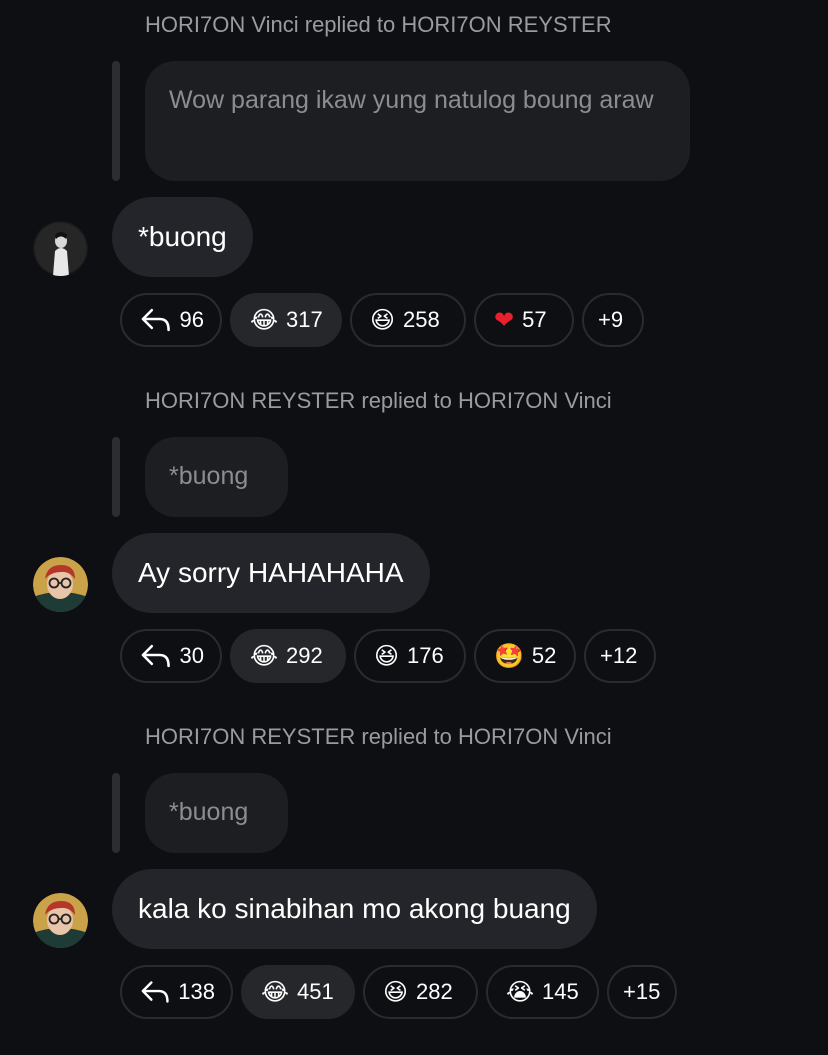  Describe the element at coordinates (196, 991) in the screenshot. I see `reply-count: 138` at that location.